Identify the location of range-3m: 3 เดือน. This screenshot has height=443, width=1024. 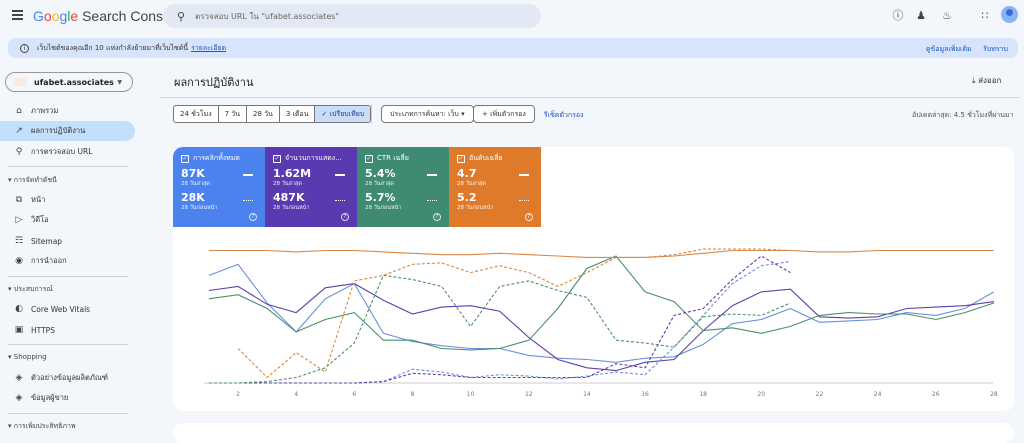
(298, 114).